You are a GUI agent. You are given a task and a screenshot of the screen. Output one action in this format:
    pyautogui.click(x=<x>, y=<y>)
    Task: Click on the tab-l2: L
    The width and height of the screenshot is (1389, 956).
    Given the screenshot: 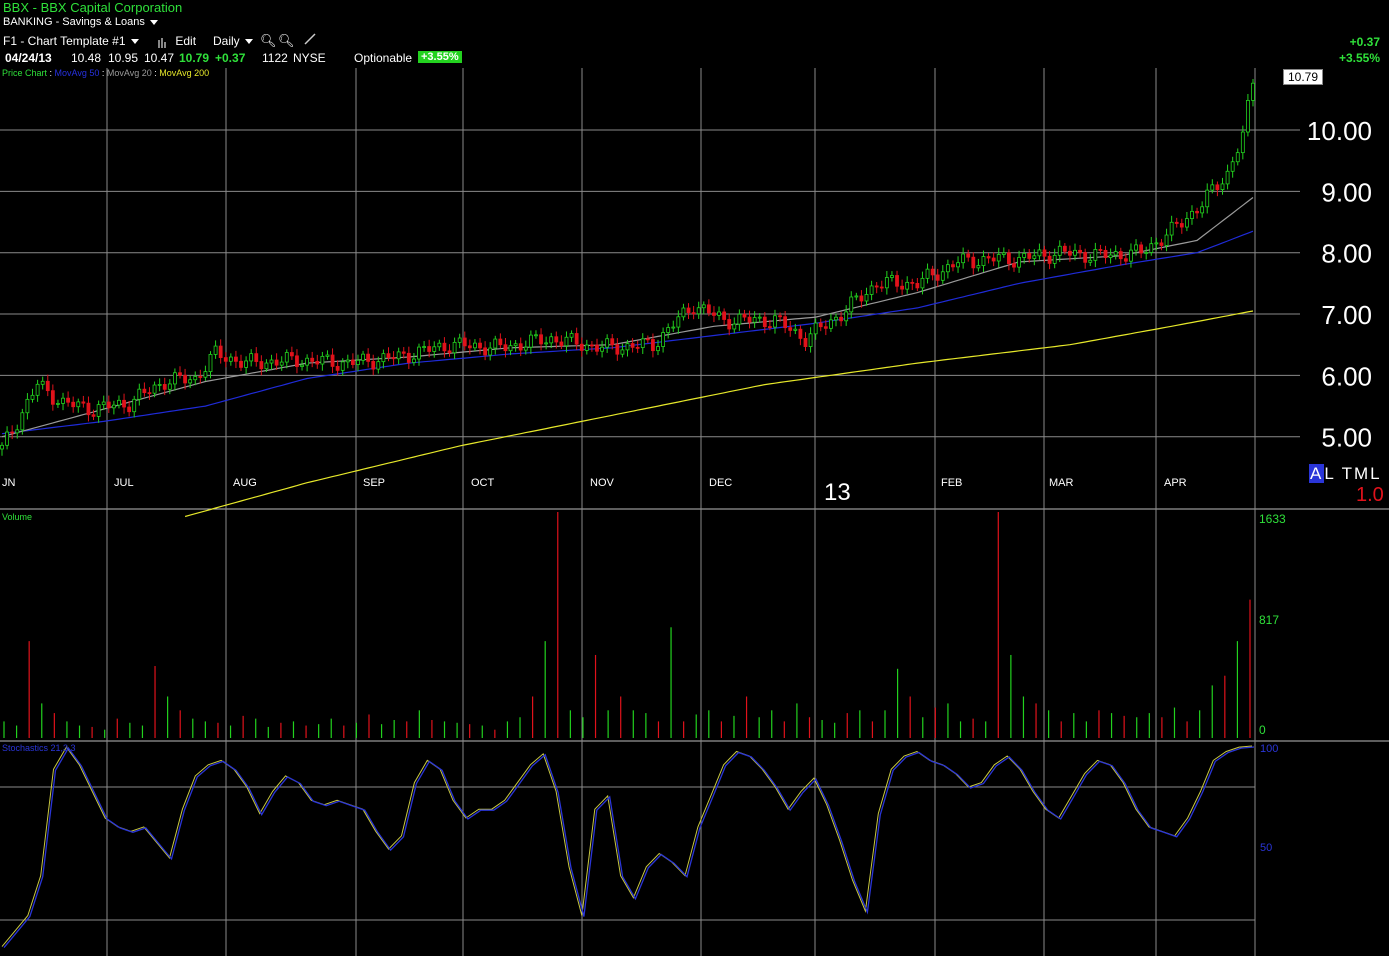 What is the action you would take?
    pyautogui.click(x=1375, y=473)
    